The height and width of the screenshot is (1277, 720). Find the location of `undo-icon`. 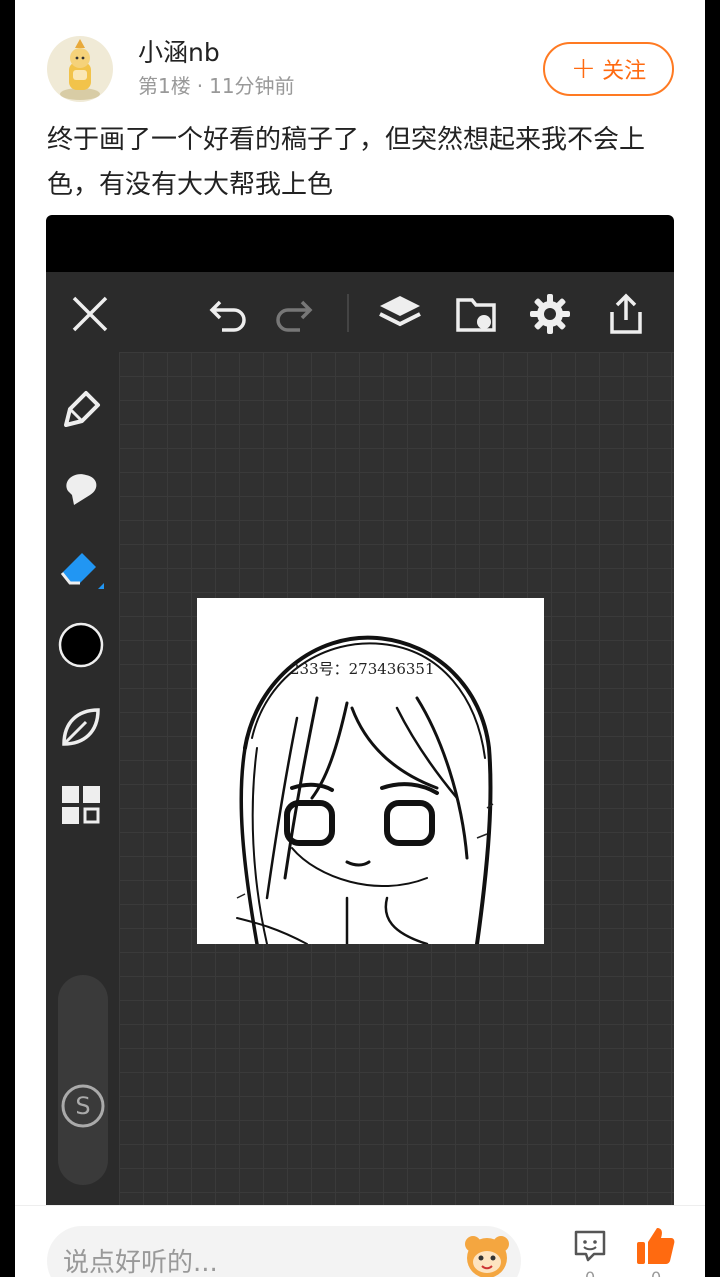

undo-icon is located at coordinates (227, 316).